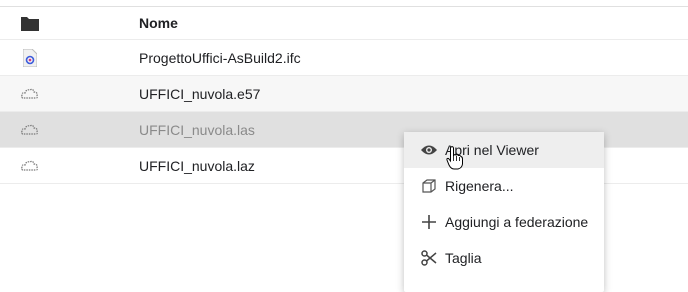 The height and width of the screenshot is (292, 688). What do you see at coordinates (344, 23) in the screenshot?
I see `table-header: Nome` at bounding box center [344, 23].